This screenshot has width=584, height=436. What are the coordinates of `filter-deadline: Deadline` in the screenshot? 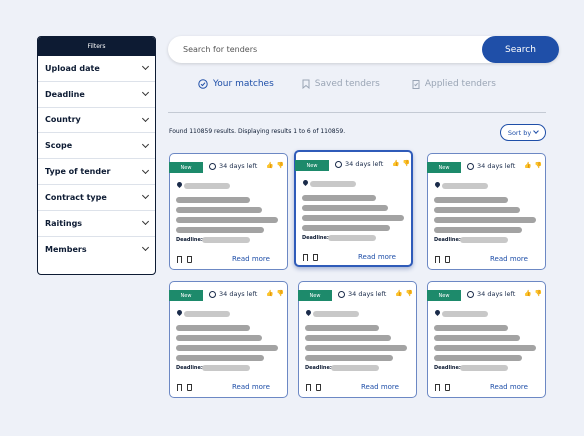 It's located at (96, 95).